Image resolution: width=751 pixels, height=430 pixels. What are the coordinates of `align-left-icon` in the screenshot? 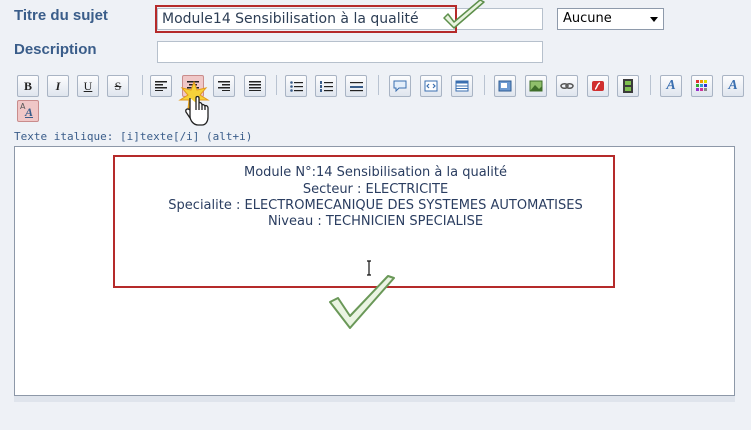 It's located at (161, 86).